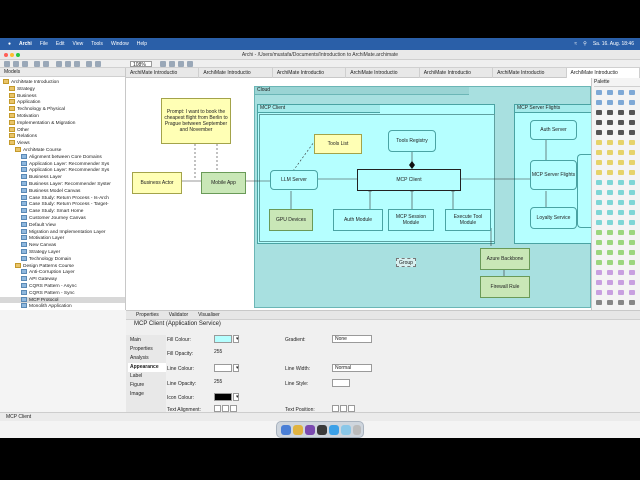 Image resolution: width=640 pixels, height=480 pixels. I want to click on redo-icon, so click(46, 64).